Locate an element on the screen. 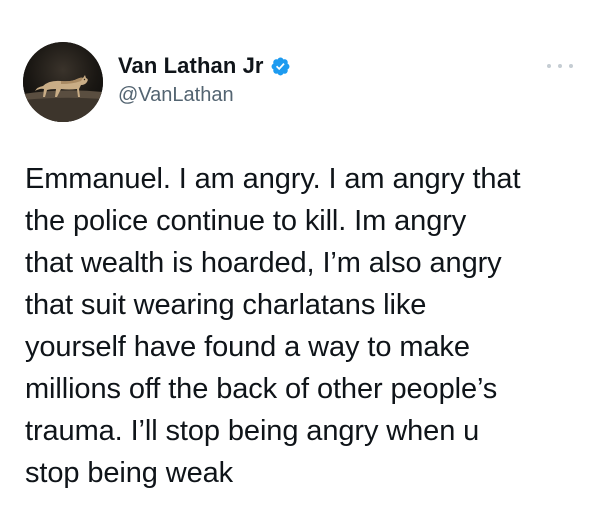 This screenshot has width=595, height=513. tweet-header: Van Lathan Jr @VanLathan is located at coordinates (298, 82).